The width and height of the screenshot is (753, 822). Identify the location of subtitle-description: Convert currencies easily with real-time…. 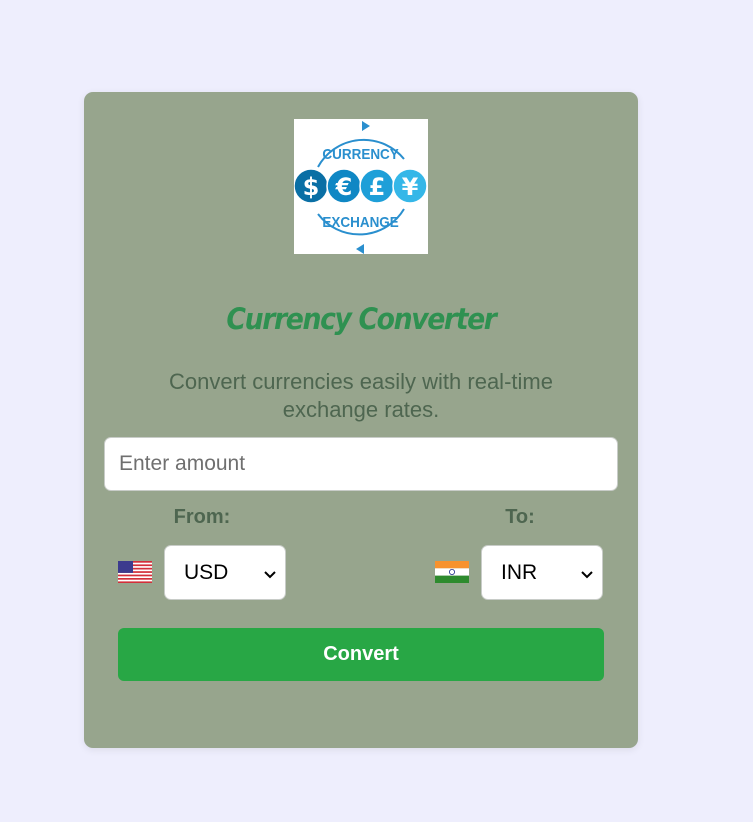
(361, 395).